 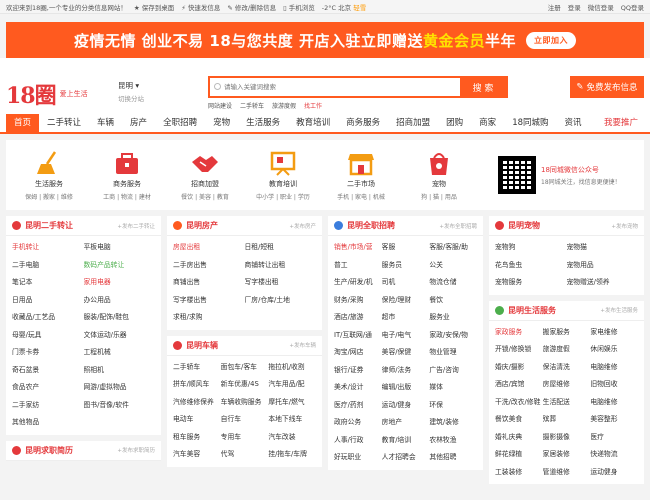 I want to click on list-item: 服务业, so click(x=453, y=318).